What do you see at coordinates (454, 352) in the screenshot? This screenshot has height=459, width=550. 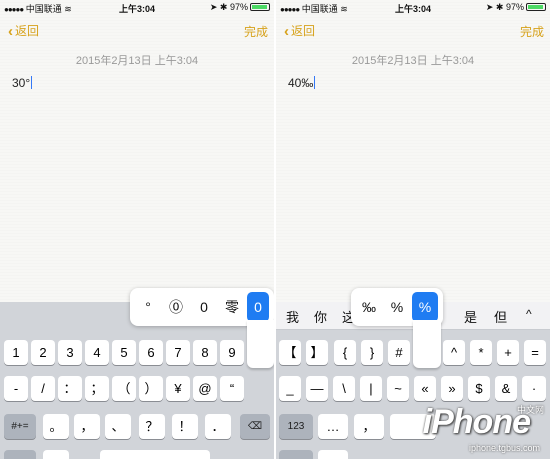 I see `key-caret: ^` at bounding box center [454, 352].